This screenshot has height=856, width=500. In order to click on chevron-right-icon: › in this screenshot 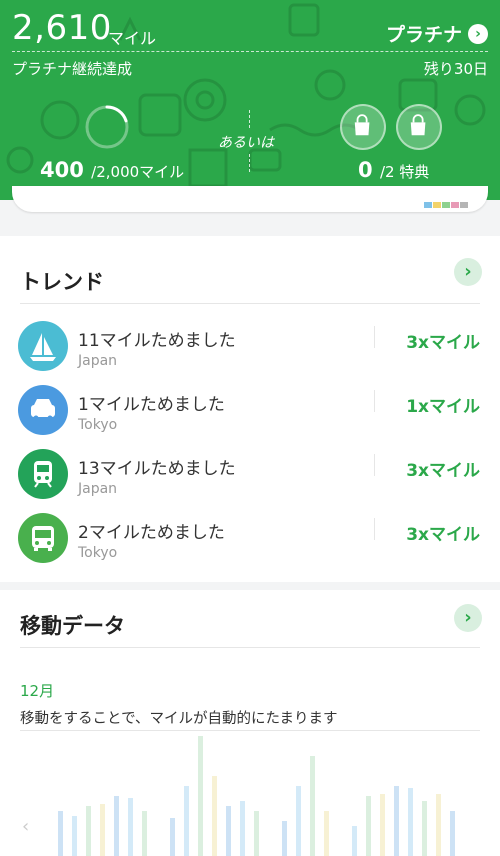, I will do `click(478, 33)`.